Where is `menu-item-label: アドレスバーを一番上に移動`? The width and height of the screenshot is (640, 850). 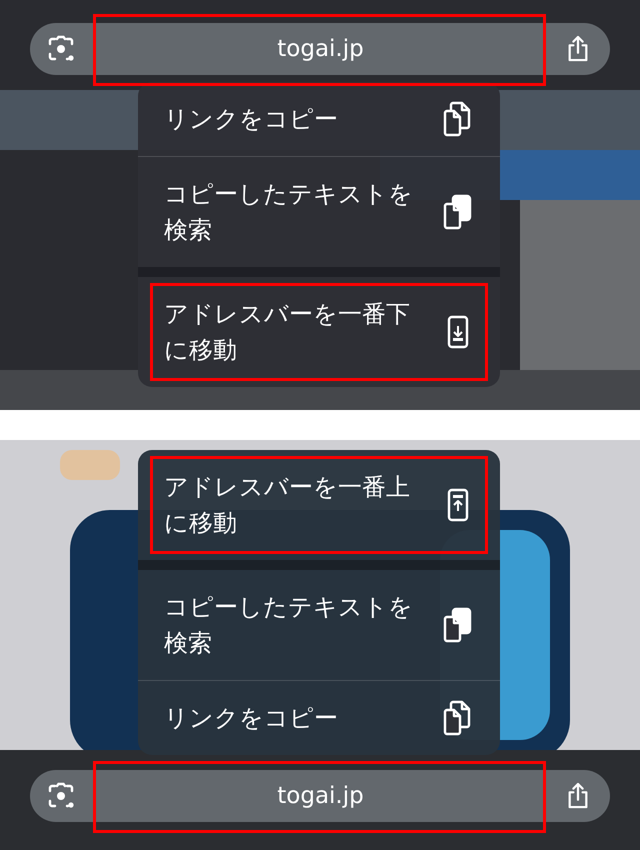
menu-item-label: アドレスバーを一番上に移動 is located at coordinates (287, 505).